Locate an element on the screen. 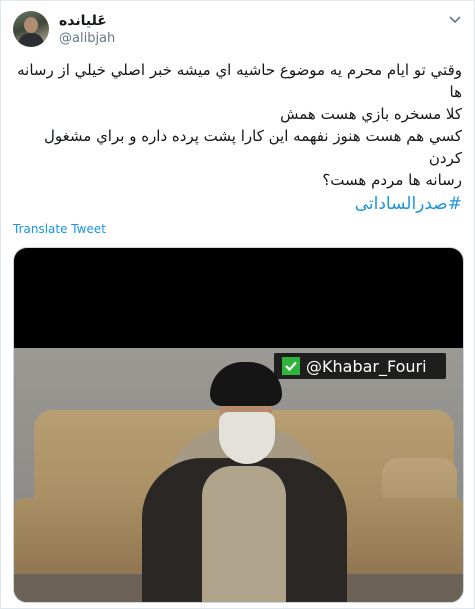 The height and width of the screenshot is (609, 475). user-handle: @alibjah is located at coordinates (87, 38).